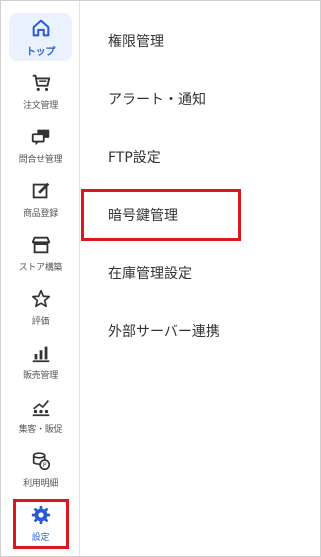 The height and width of the screenshot is (557, 321). What do you see at coordinates (40, 321) in the screenshot?
I see `sidebar-item-label: 評価` at bounding box center [40, 321].